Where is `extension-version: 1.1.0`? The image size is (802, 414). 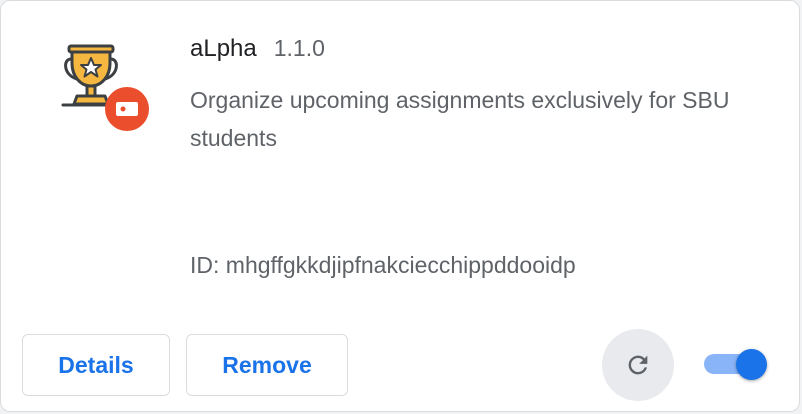
extension-version: 1.1.0 is located at coordinates (299, 48).